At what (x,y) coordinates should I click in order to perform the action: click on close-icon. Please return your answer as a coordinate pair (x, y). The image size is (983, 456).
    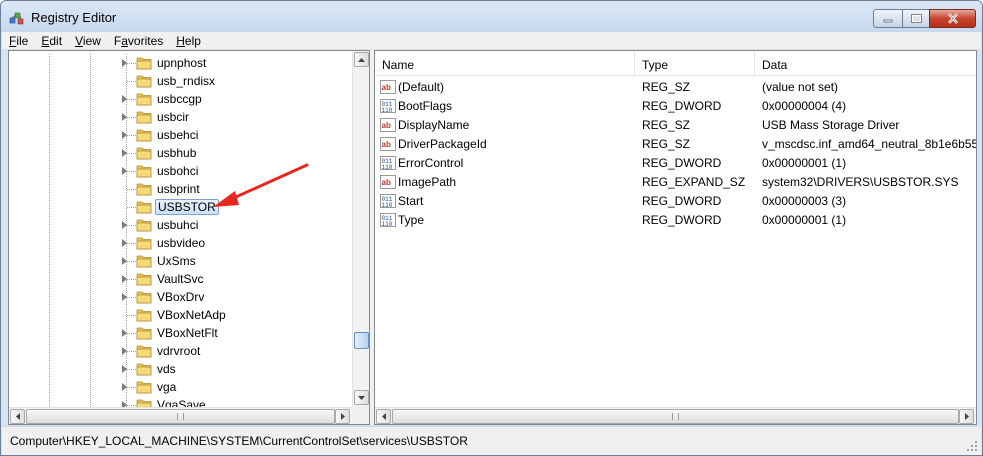
    Looking at the image, I should click on (952, 18).